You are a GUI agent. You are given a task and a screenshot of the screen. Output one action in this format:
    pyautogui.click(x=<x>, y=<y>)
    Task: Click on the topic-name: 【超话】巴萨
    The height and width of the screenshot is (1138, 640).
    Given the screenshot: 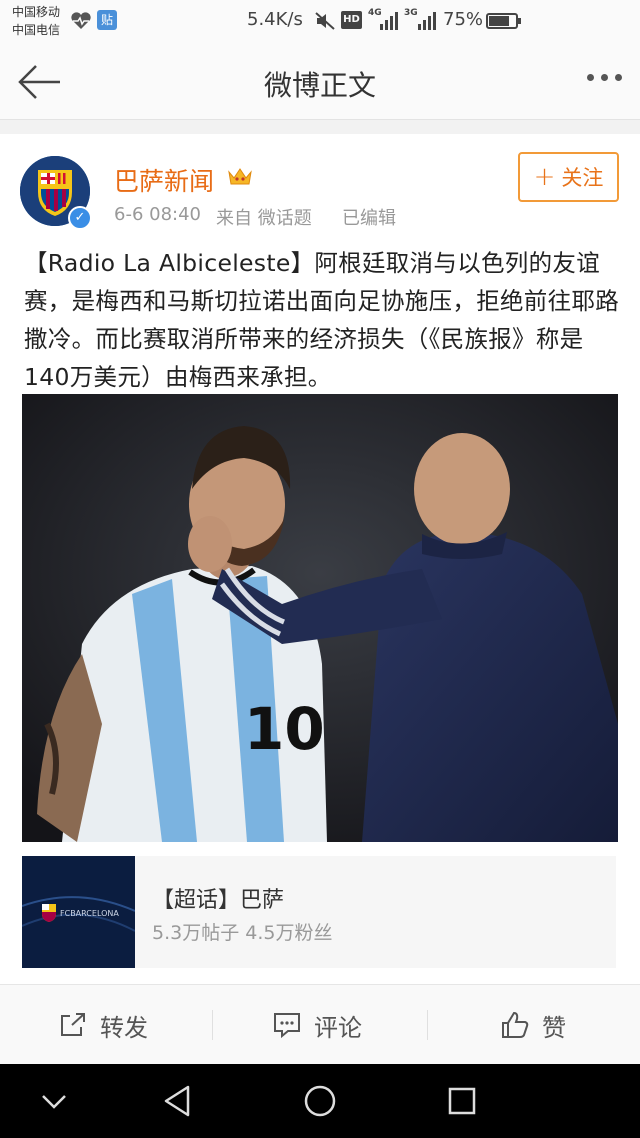 What is the action you would take?
    pyautogui.click(x=218, y=900)
    